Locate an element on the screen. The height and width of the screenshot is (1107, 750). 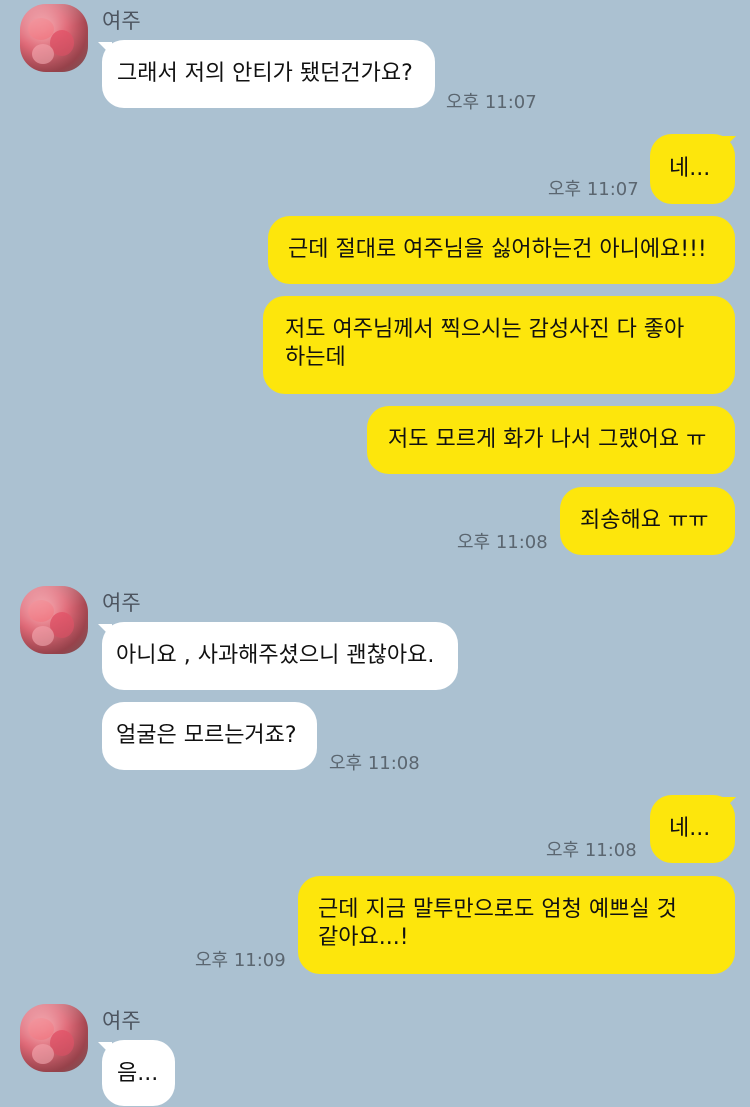
message-text: 얼굴은 모르는거죠? is located at coordinates (206, 735).